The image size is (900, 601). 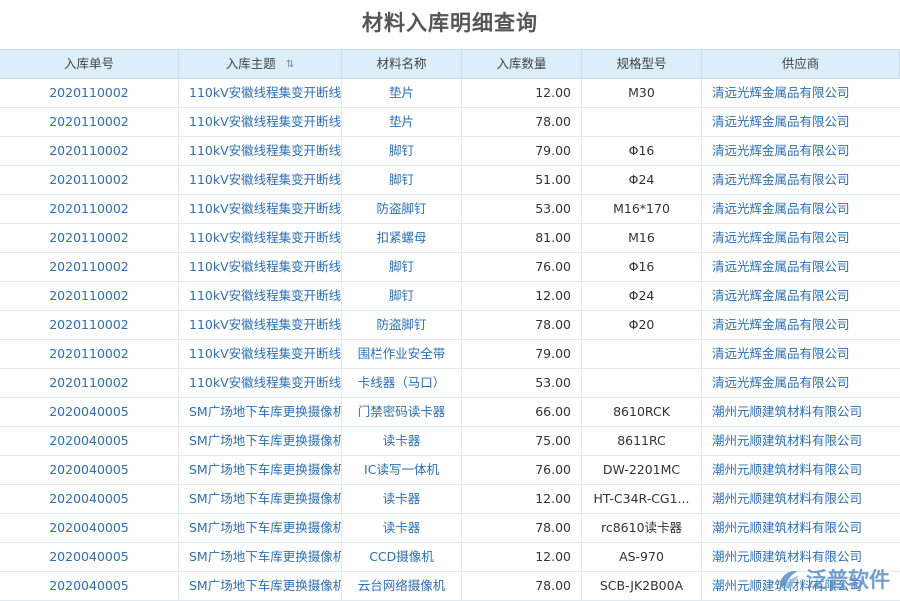 I want to click on cell-material-name: 云台网络摄像机, so click(x=402, y=586).